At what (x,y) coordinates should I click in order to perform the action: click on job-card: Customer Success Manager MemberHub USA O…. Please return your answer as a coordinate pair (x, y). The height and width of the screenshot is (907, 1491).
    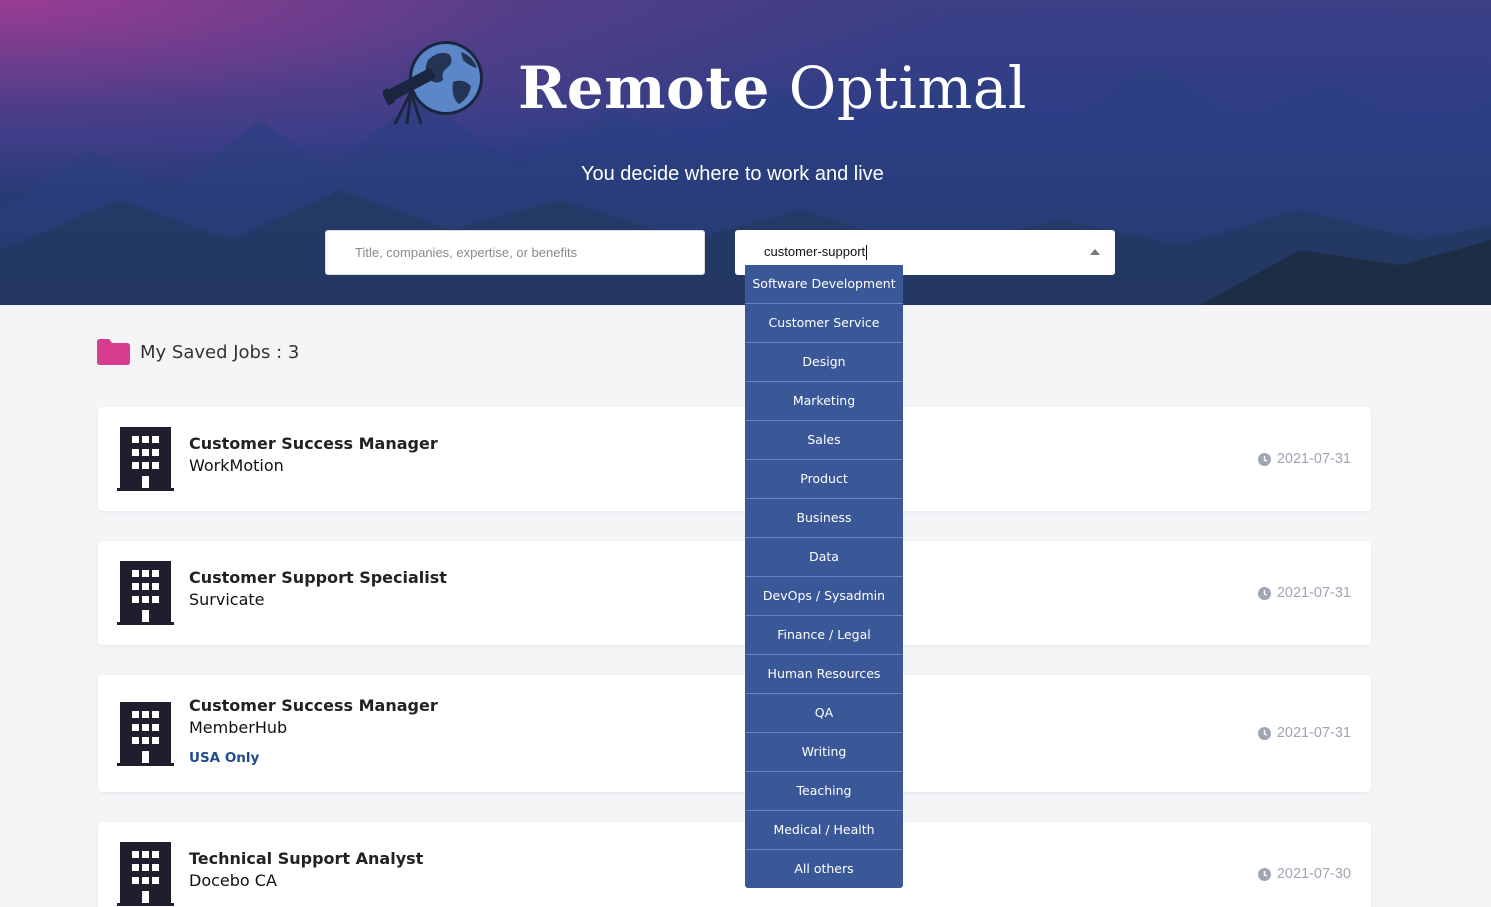
    Looking at the image, I should click on (734, 733).